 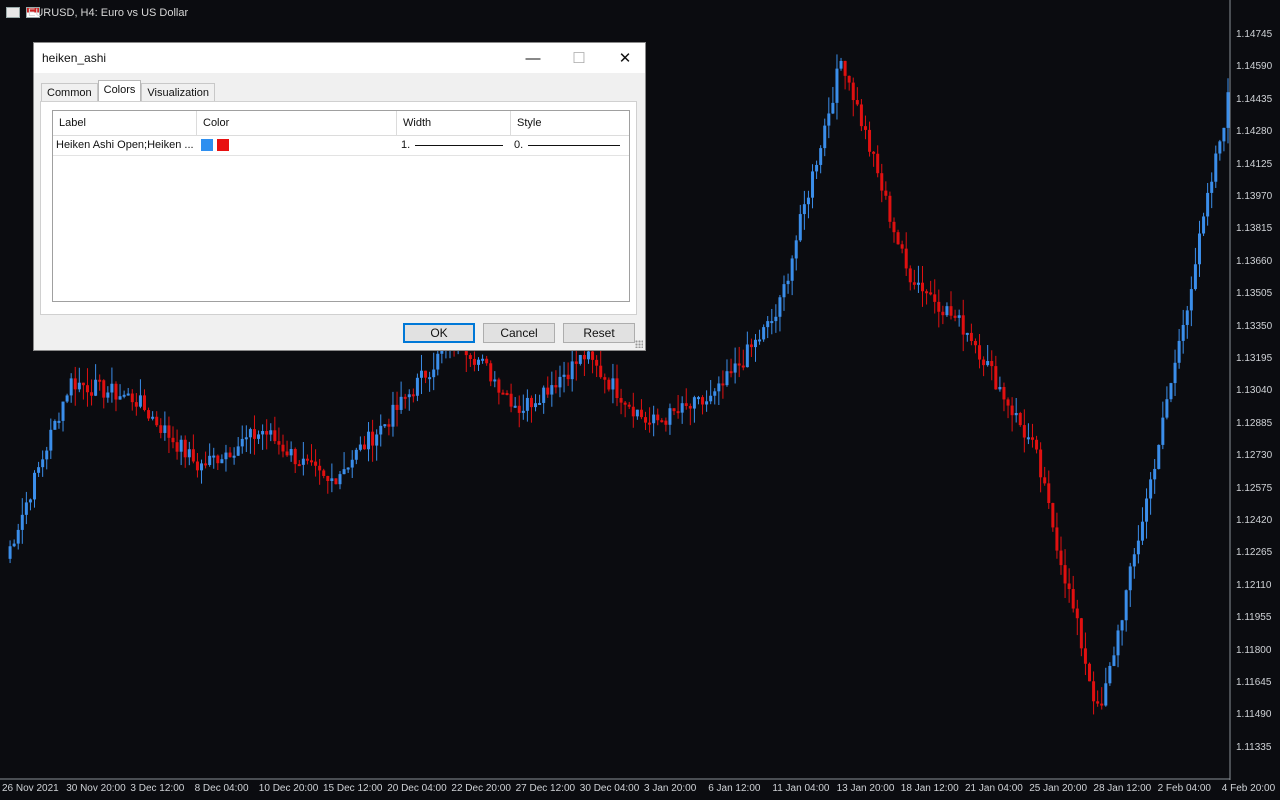 I want to click on price-tick-label: 1.13040, so click(x=1254, y=391).